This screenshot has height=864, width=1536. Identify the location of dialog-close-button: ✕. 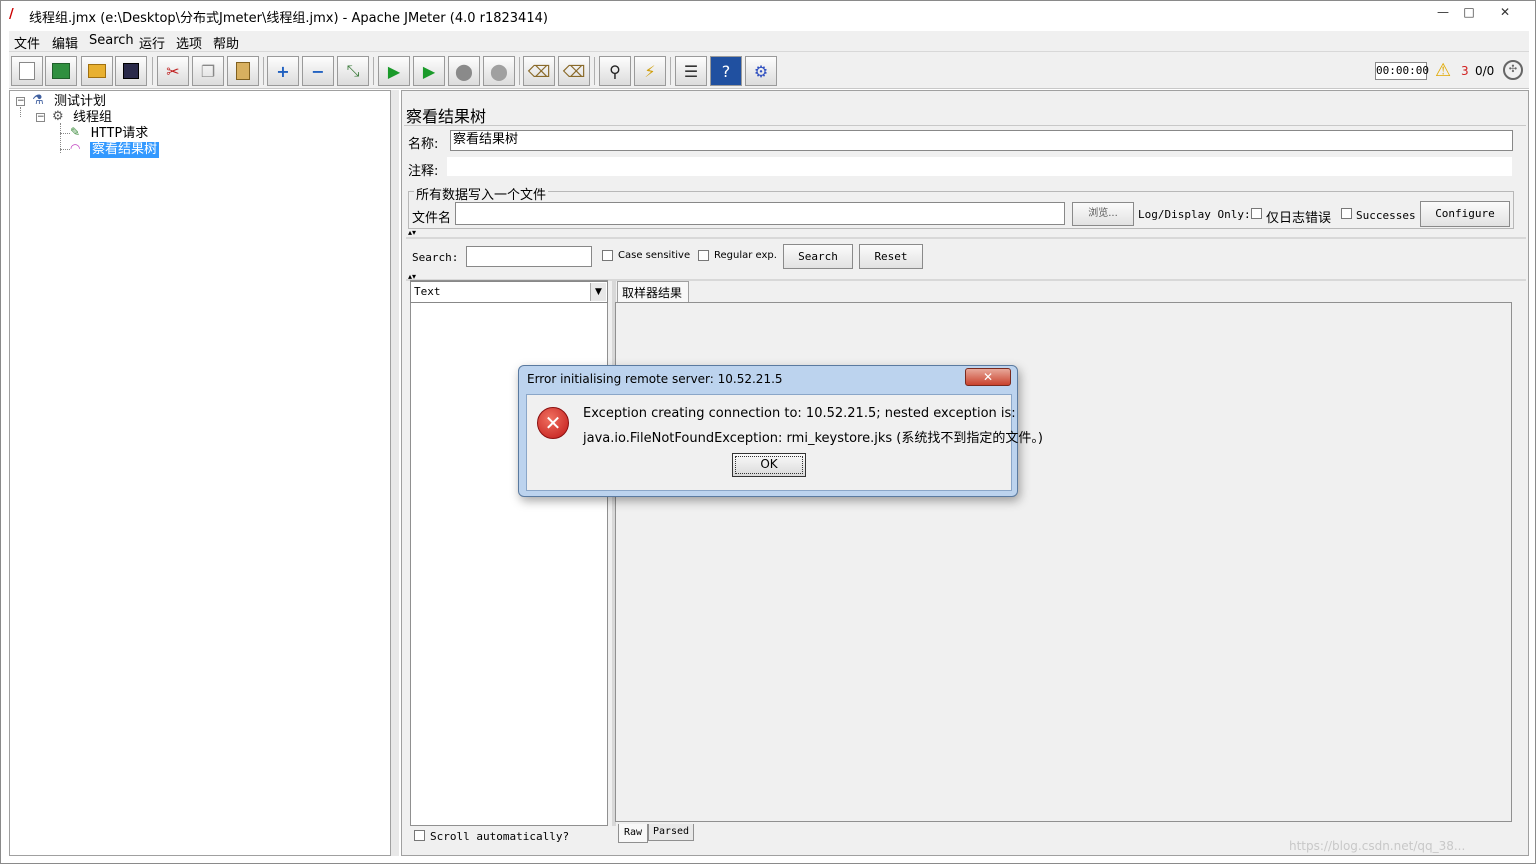
(988, 377).